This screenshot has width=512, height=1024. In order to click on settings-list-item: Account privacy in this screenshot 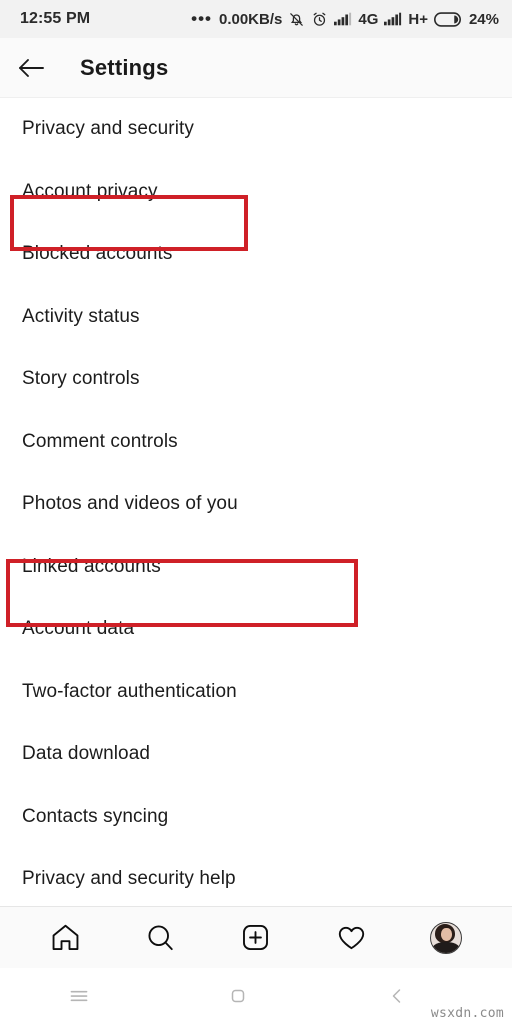, I will do `click(256, 192)`.